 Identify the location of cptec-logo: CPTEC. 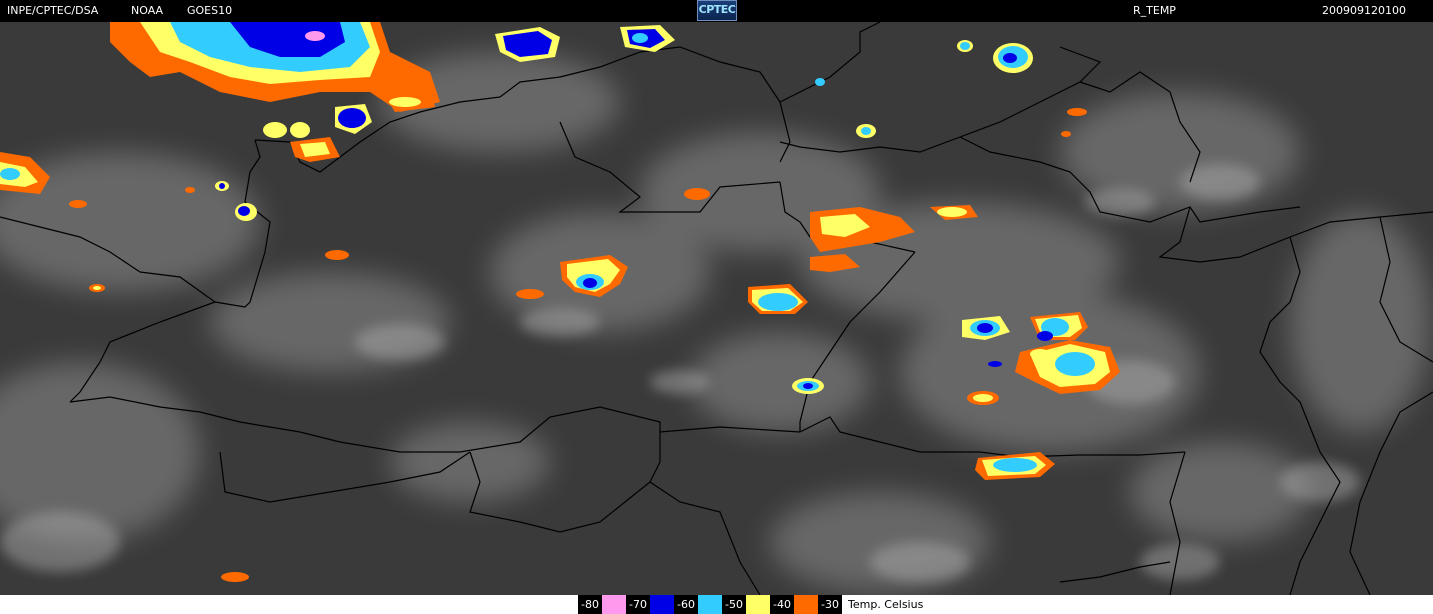
(717, 10).